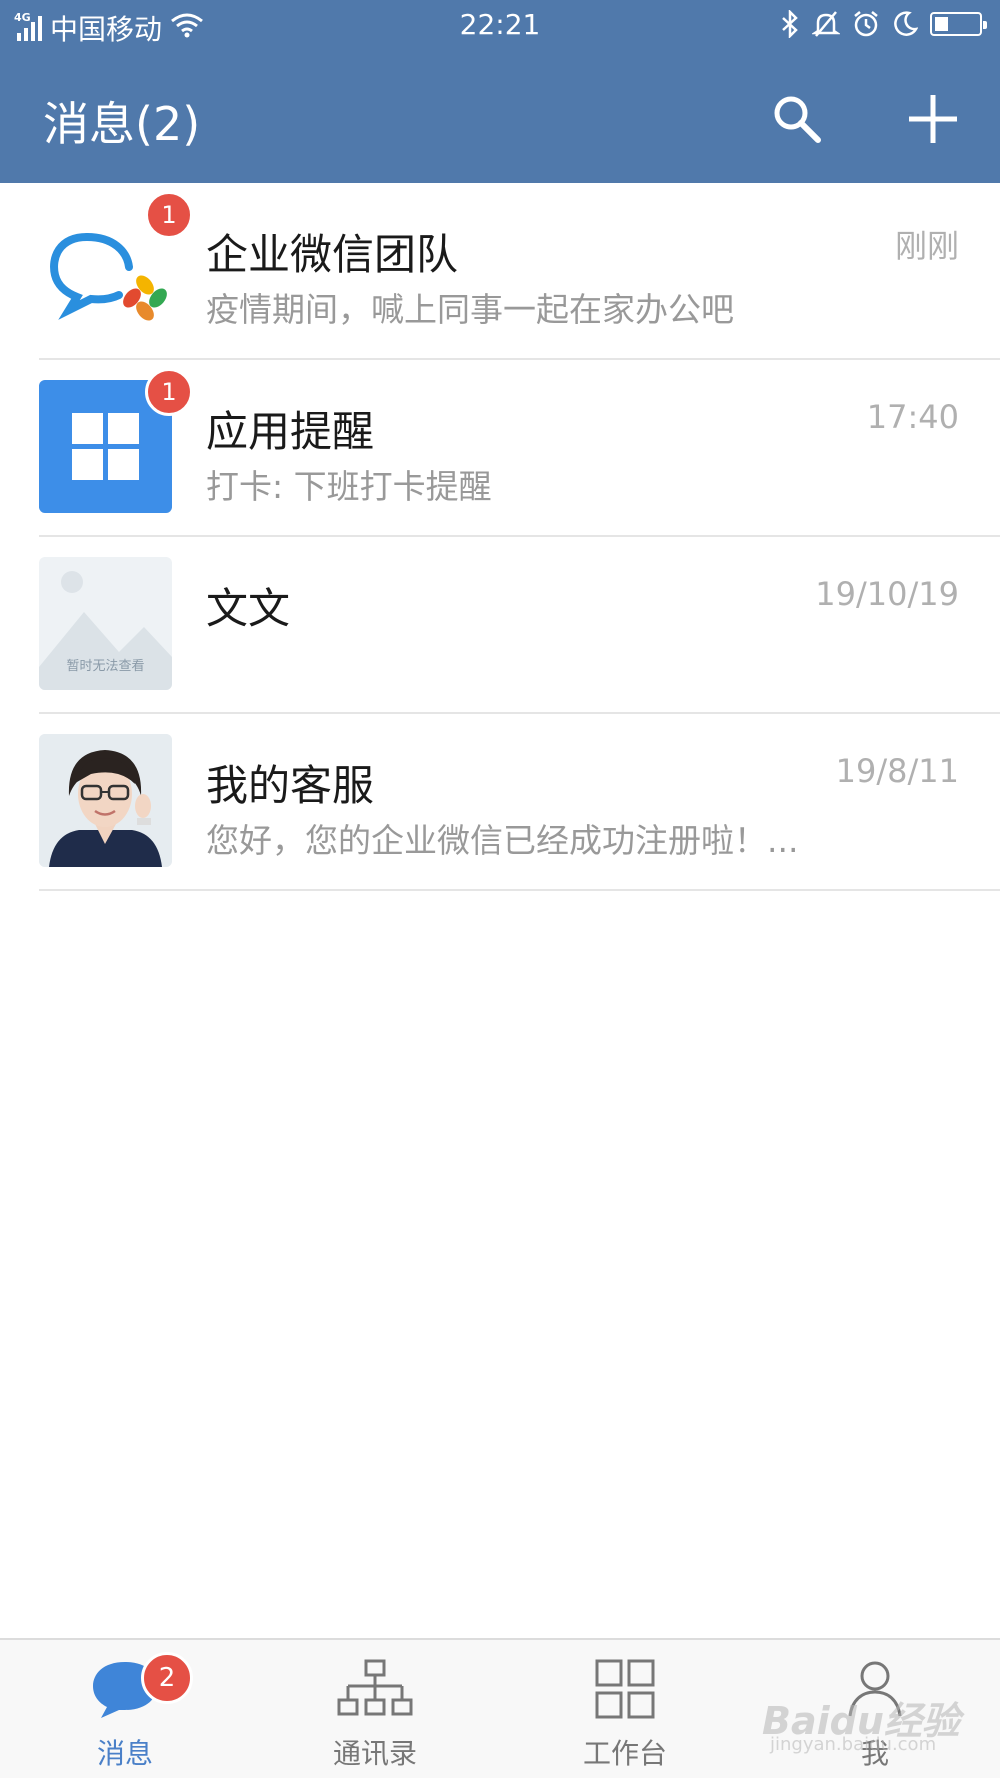 This screenshot has height=1778, width=1000. What do you see at coordinates (105, 800) in the screenshot?
I see `person-photo-avatar` at bounding box center [105, 800].